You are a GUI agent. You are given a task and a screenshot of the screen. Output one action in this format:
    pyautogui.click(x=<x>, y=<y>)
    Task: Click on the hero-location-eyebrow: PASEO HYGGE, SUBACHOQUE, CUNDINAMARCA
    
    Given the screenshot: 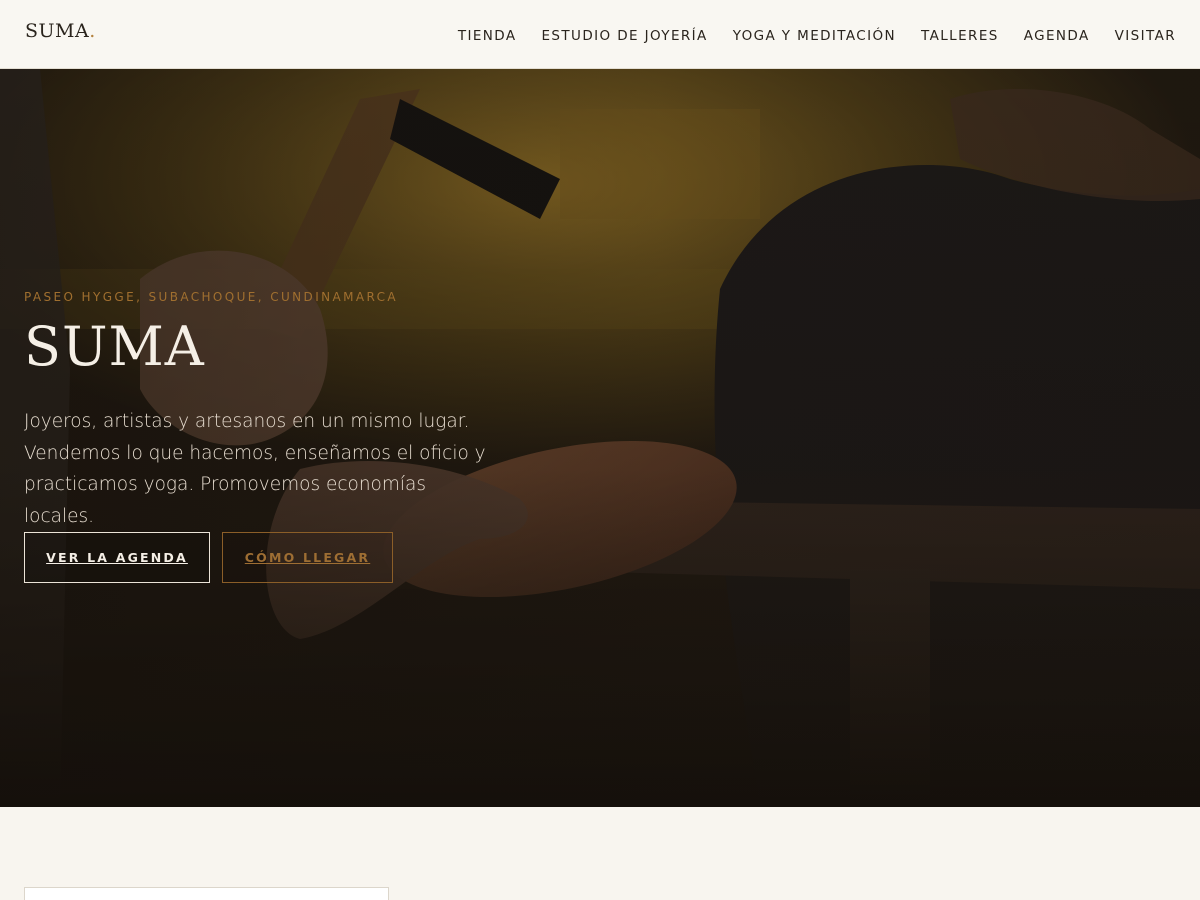 What is the action you would take?
    pyautogui.click(x=211, y=297)
    